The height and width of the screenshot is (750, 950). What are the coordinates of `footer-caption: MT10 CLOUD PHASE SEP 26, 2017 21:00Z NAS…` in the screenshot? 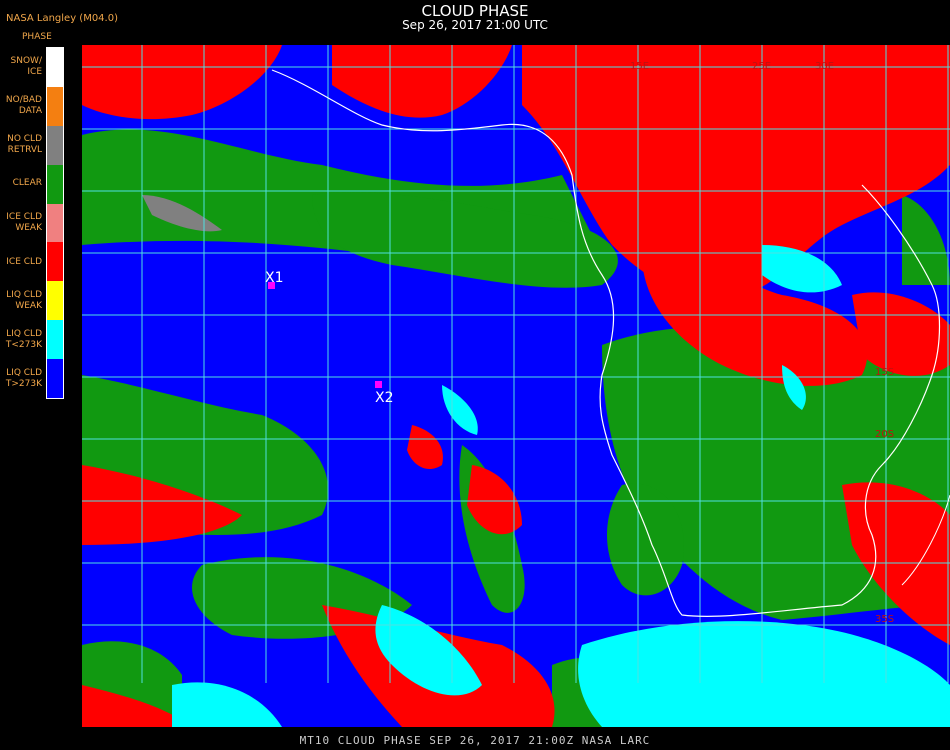 It's located at (475, 740).